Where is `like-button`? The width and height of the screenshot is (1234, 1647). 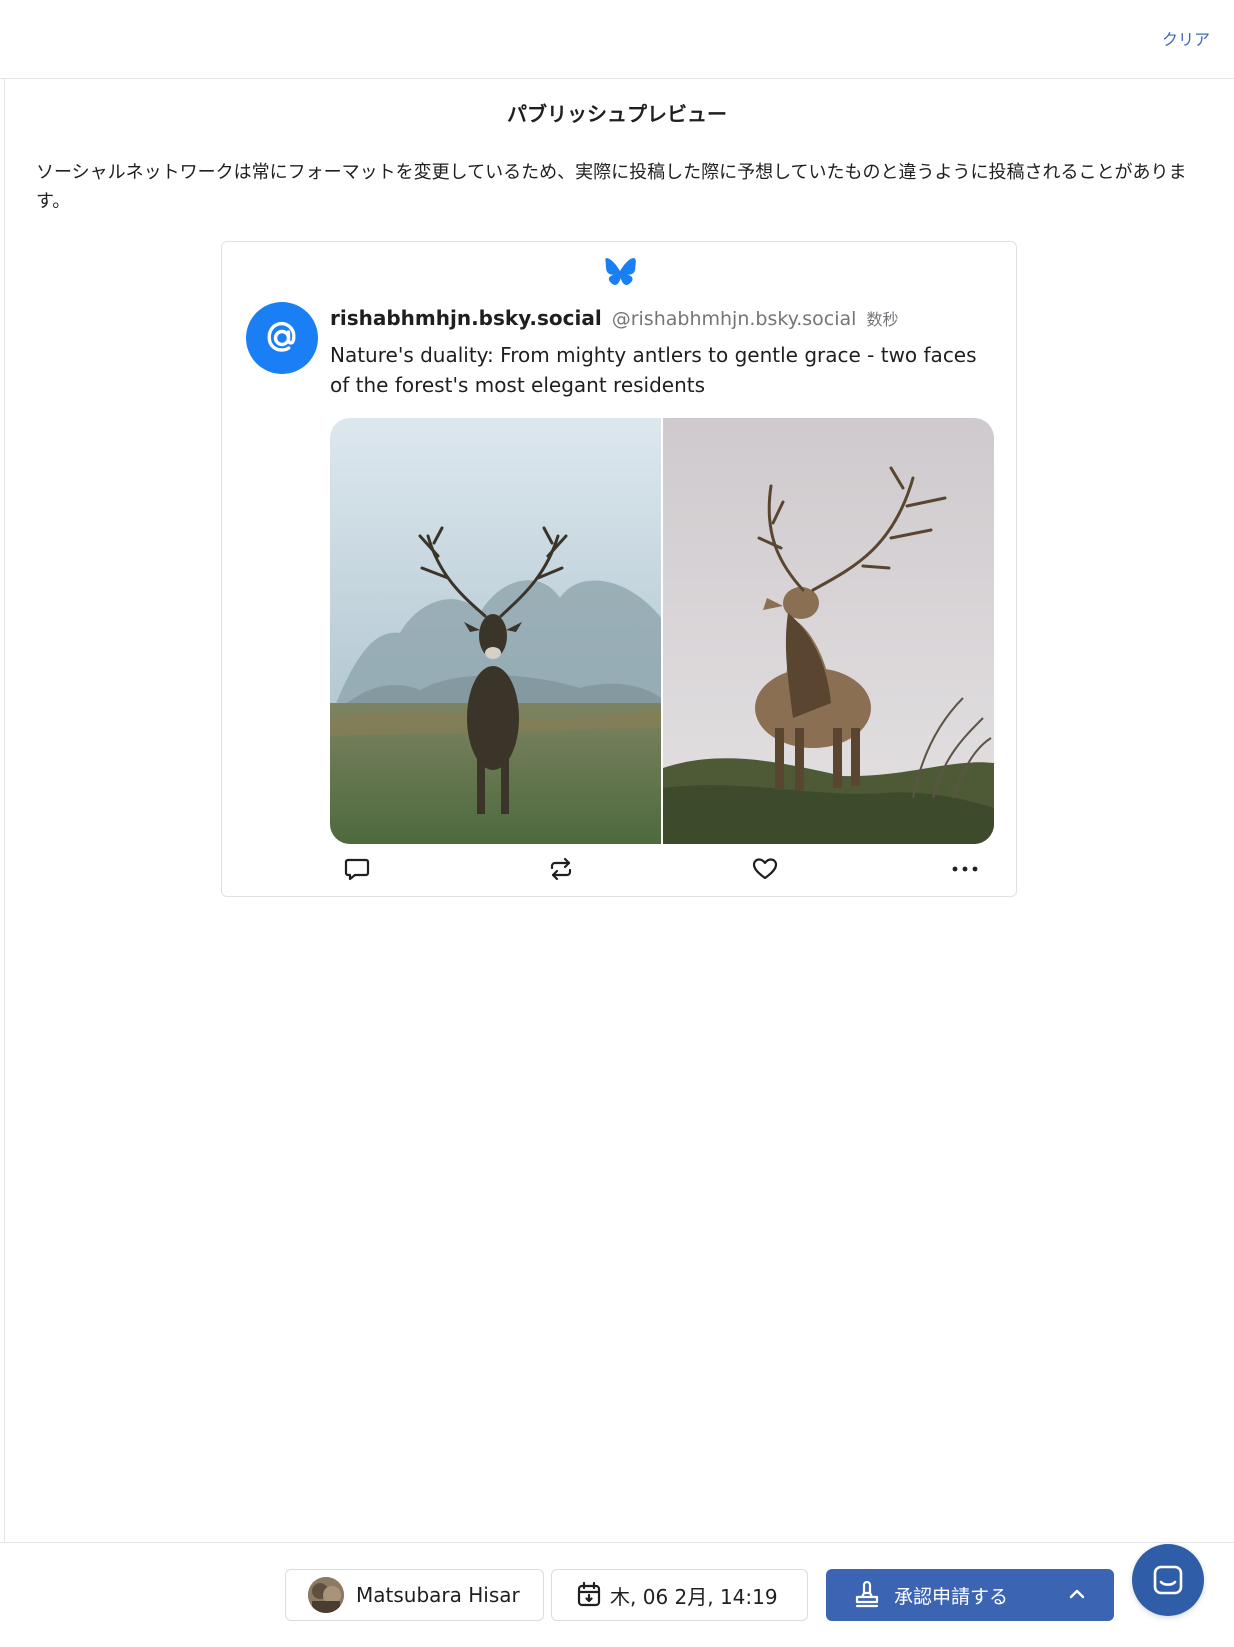 like-button is located at coordinates (765, 869).